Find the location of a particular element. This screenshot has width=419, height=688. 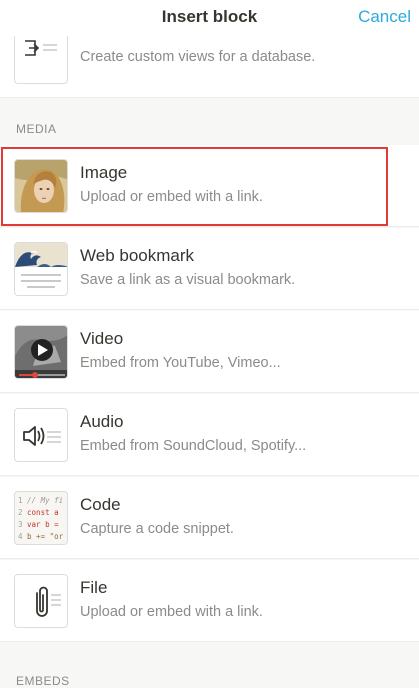

section-heading-embeds: EMBEDS is located at coordinates (43, 681).